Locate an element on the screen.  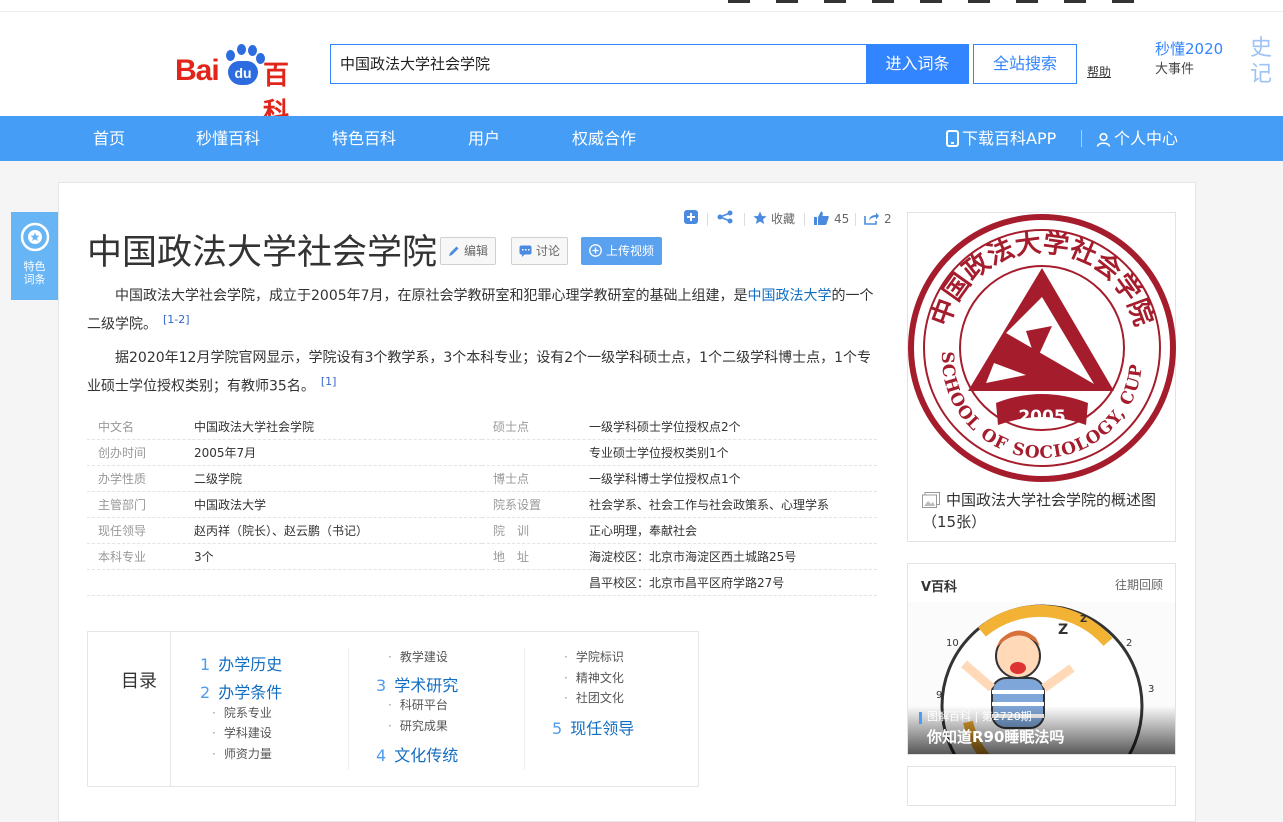
info-row: 地 址 海淀校区：北京市海淀区西土城路25号 is located at coordinates (679, 557).